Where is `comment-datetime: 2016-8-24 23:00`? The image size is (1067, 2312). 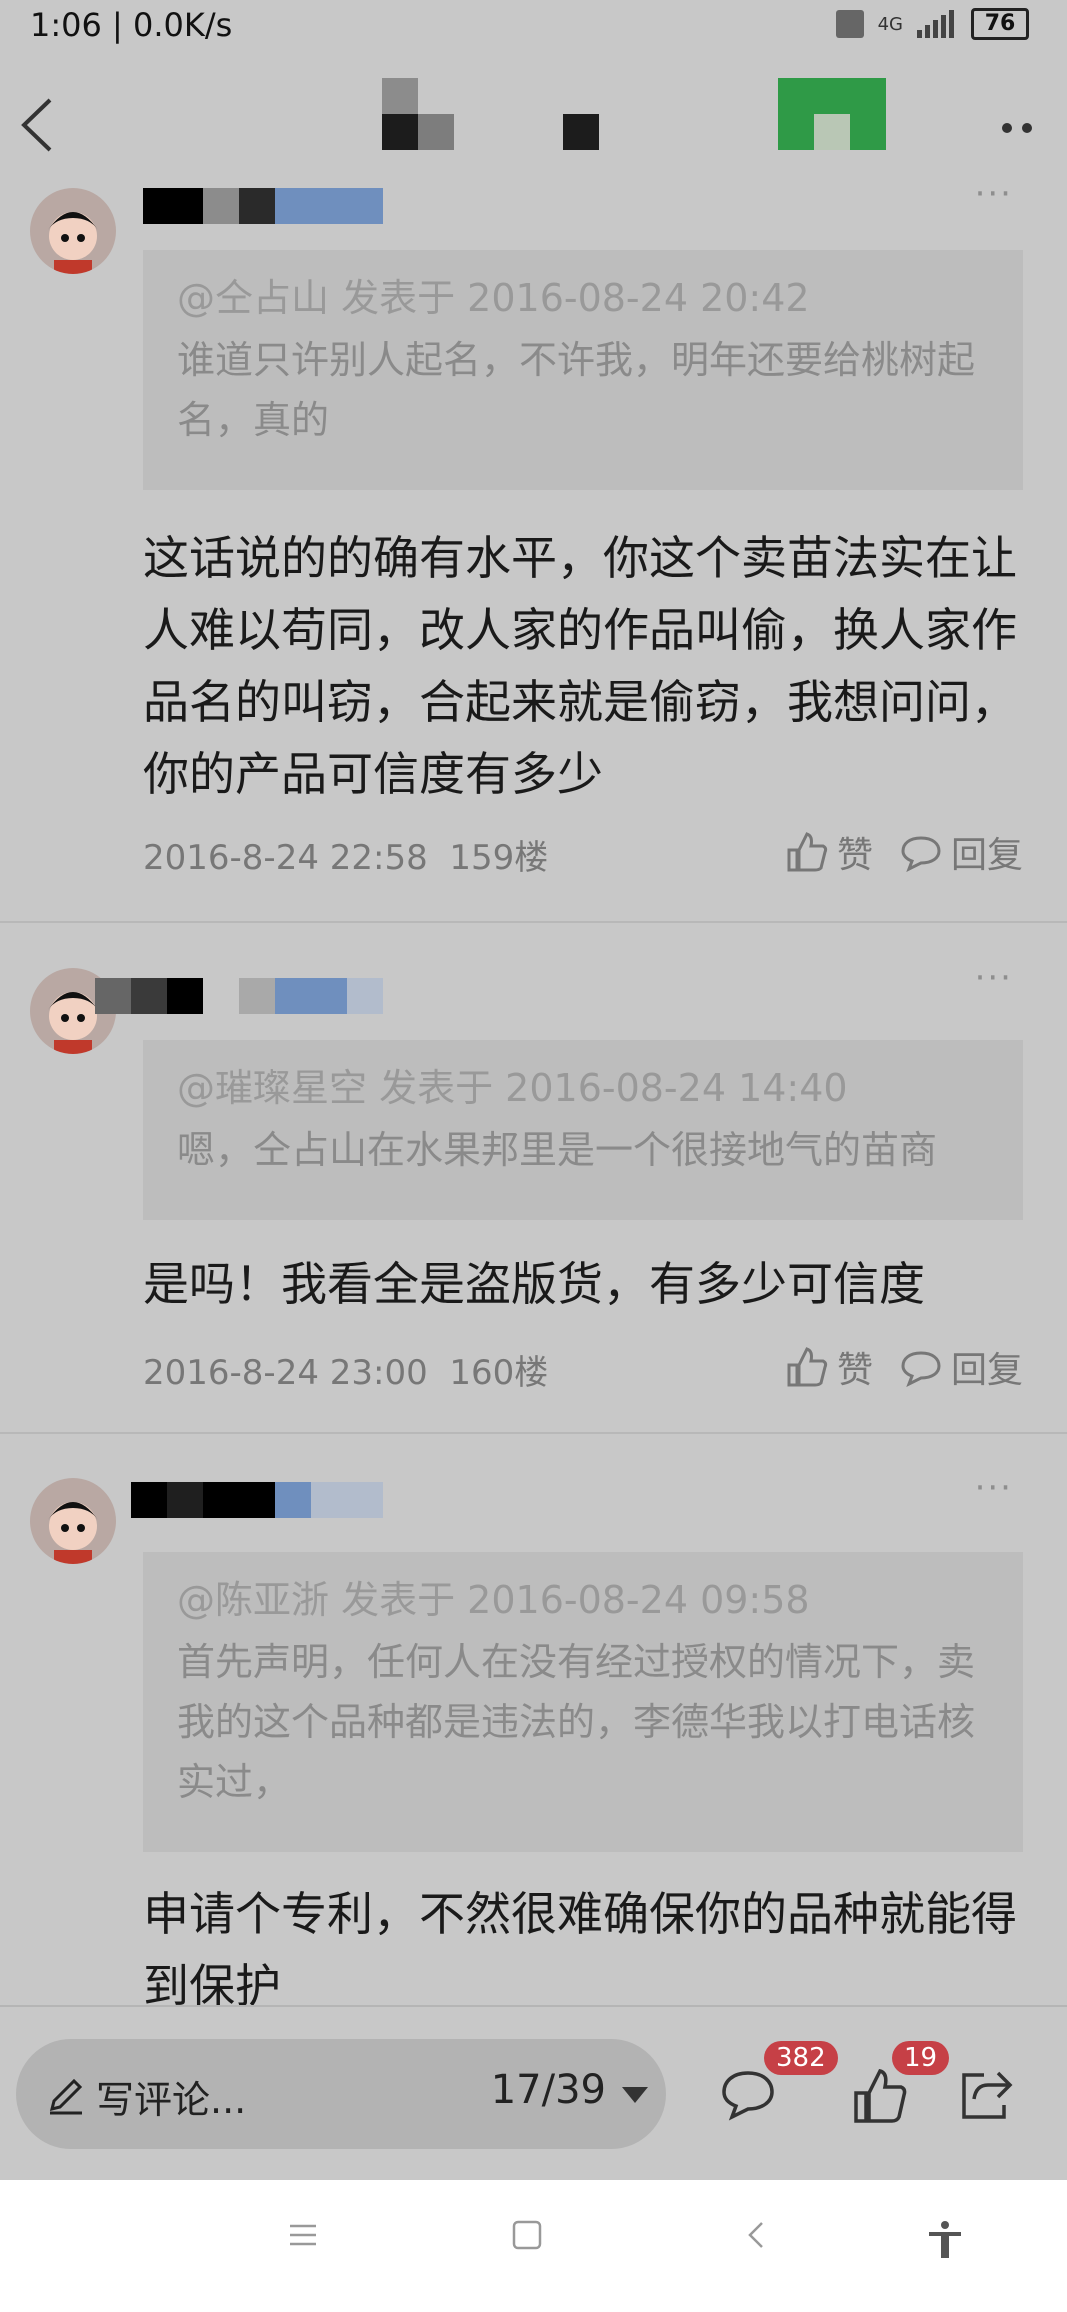 comment-datetime: 2016-8-24 23:00 is located at coordinates (285, 1373).